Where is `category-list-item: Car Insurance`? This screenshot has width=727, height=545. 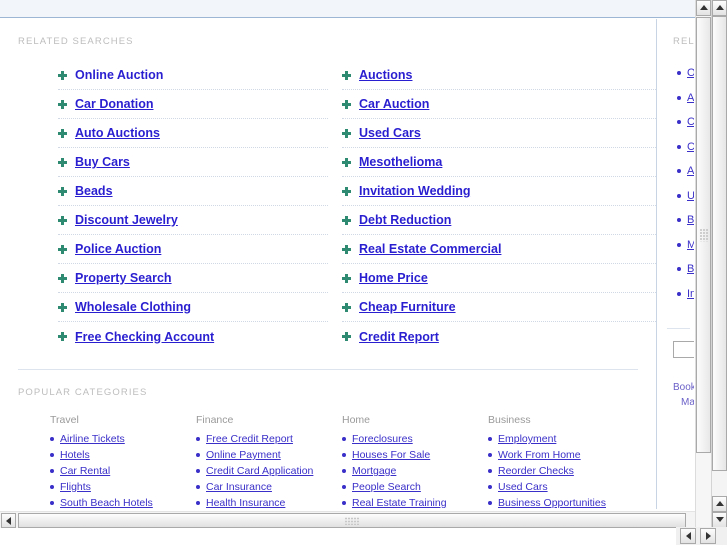 category-list-item: Car Insurance is located at coordinates (269, 487).